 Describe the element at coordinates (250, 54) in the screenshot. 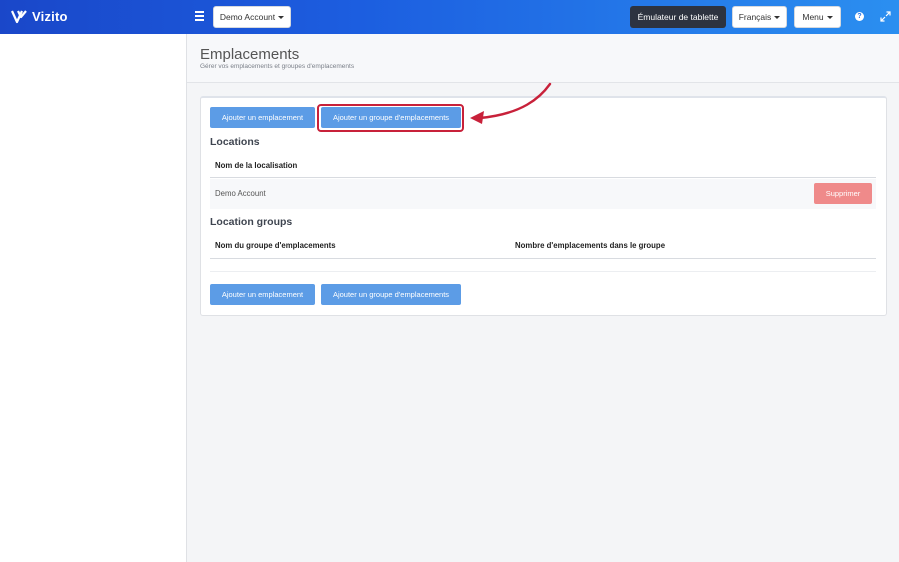

I see `page-title: Emplacements` at that location.